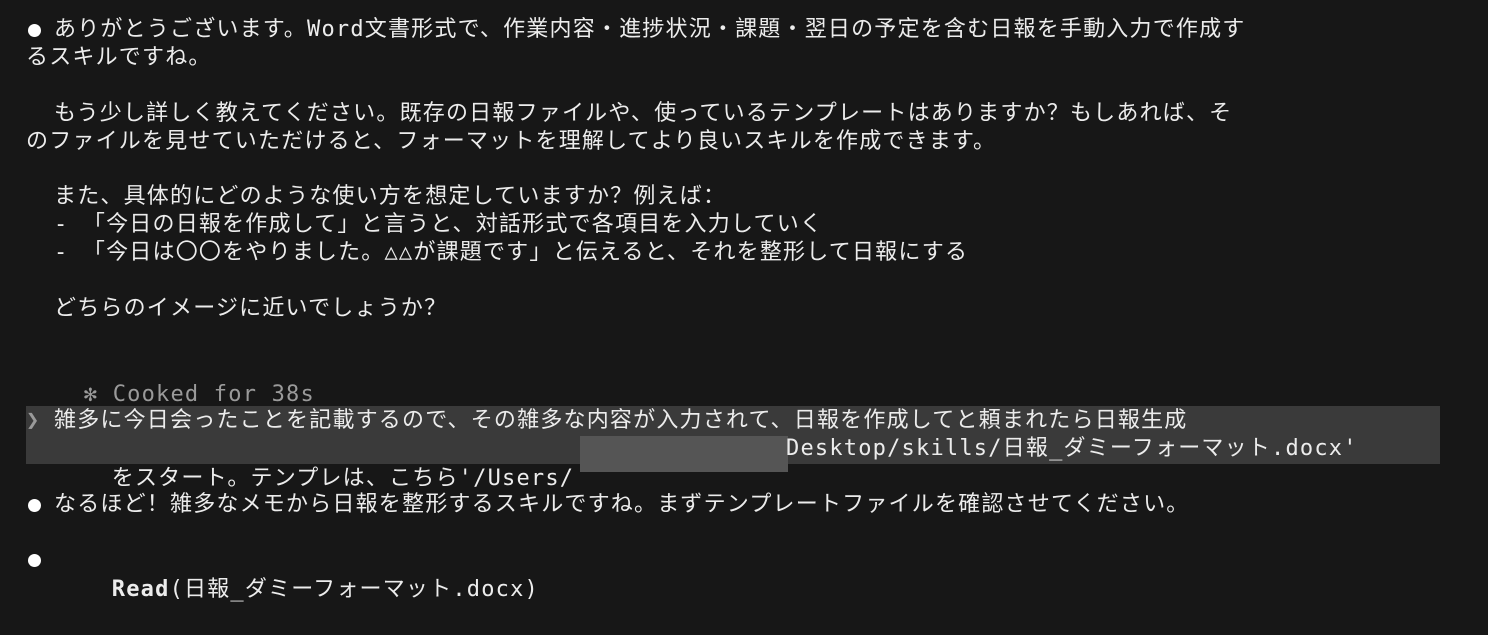 The height and width of the screenshot is (635, 1488). Describe the element at coordinates (314, 462) in the screenshot. I see `user-text-line: をスタート。テンプレは、こちら'/Users/` at that location.